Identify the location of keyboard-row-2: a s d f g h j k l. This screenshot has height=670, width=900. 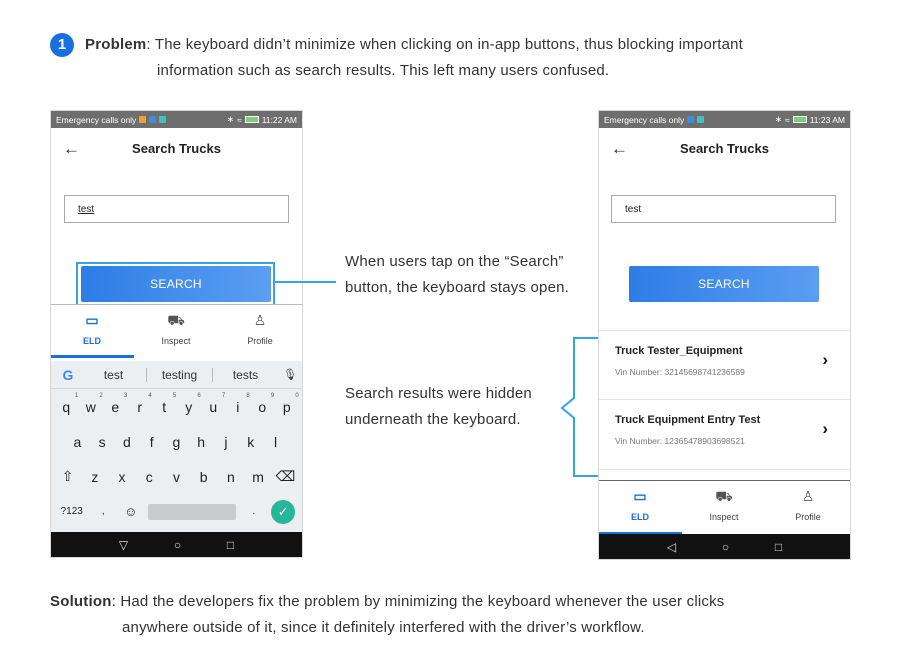
(176, 441).